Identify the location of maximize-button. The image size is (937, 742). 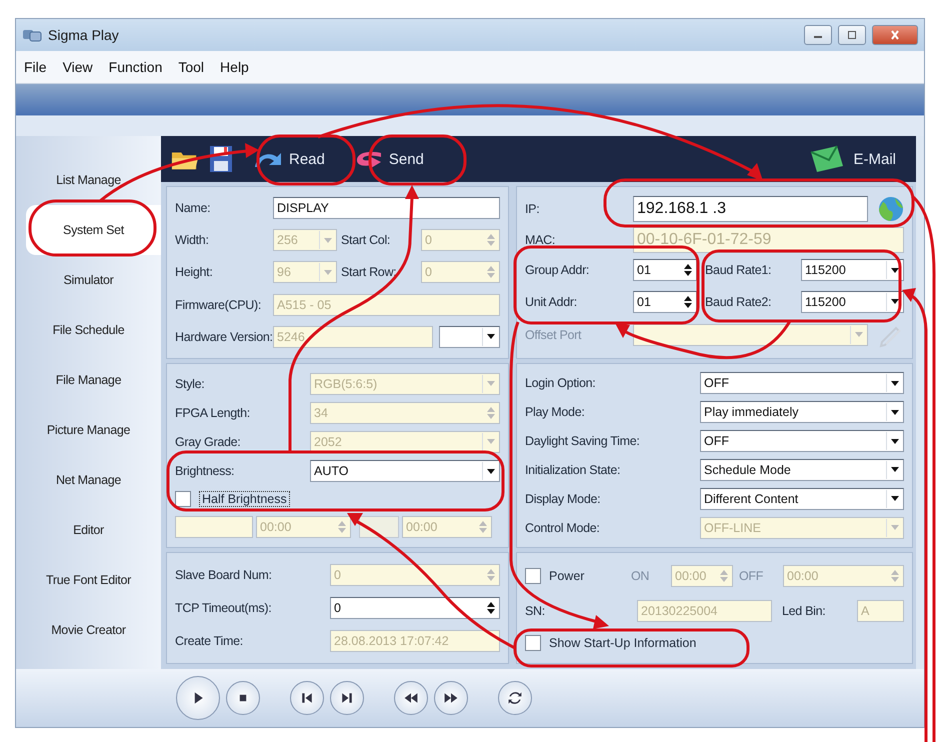
(852, 35).